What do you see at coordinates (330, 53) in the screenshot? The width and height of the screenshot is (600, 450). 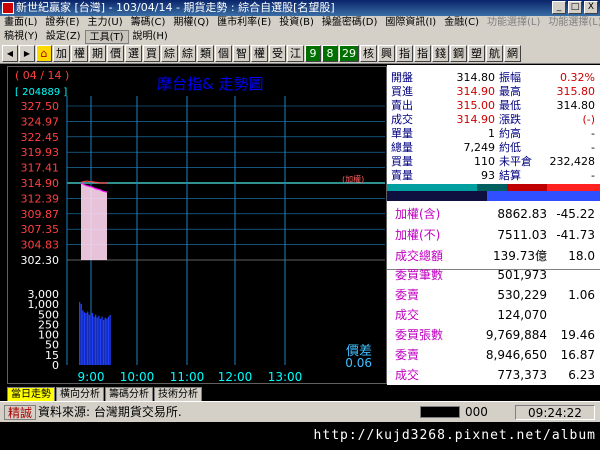 I see `toolbar-button-15: 8` at bounding box center [330, 53].